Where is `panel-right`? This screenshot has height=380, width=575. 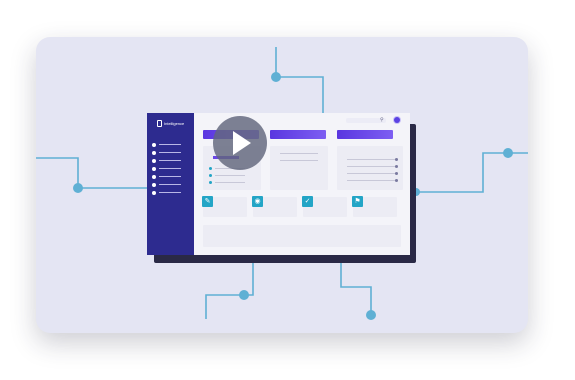 panel-right is located at coordinates (370, 168).